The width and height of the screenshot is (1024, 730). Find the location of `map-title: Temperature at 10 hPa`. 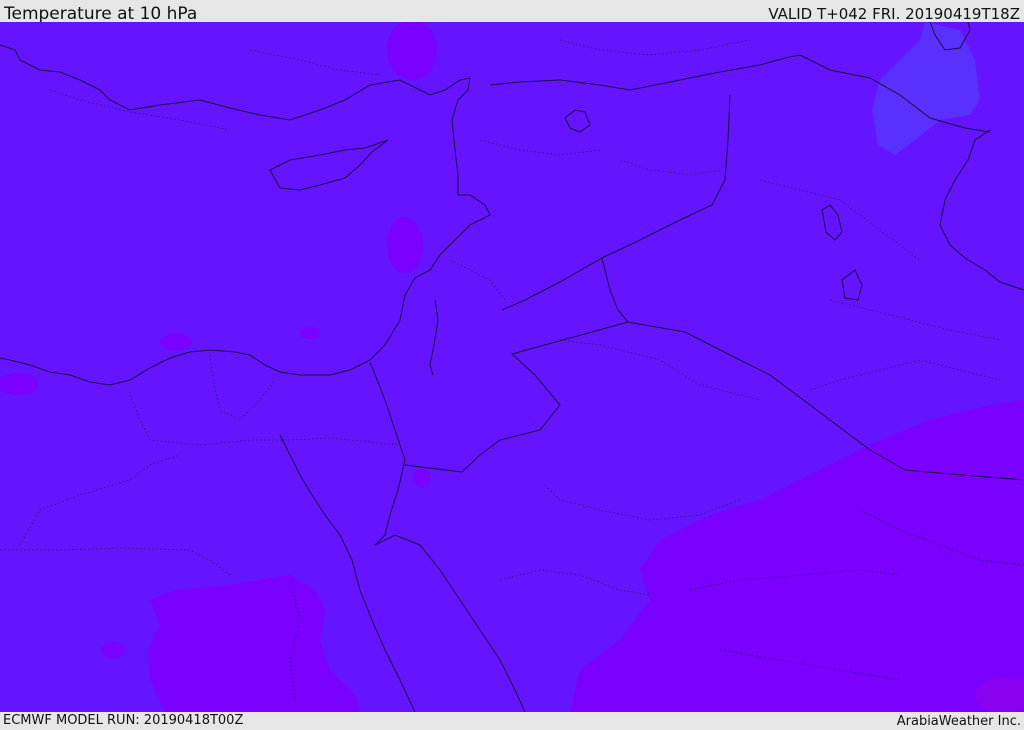

map-title: Temperature at 10 hPa is located at coordinates (101, 14).